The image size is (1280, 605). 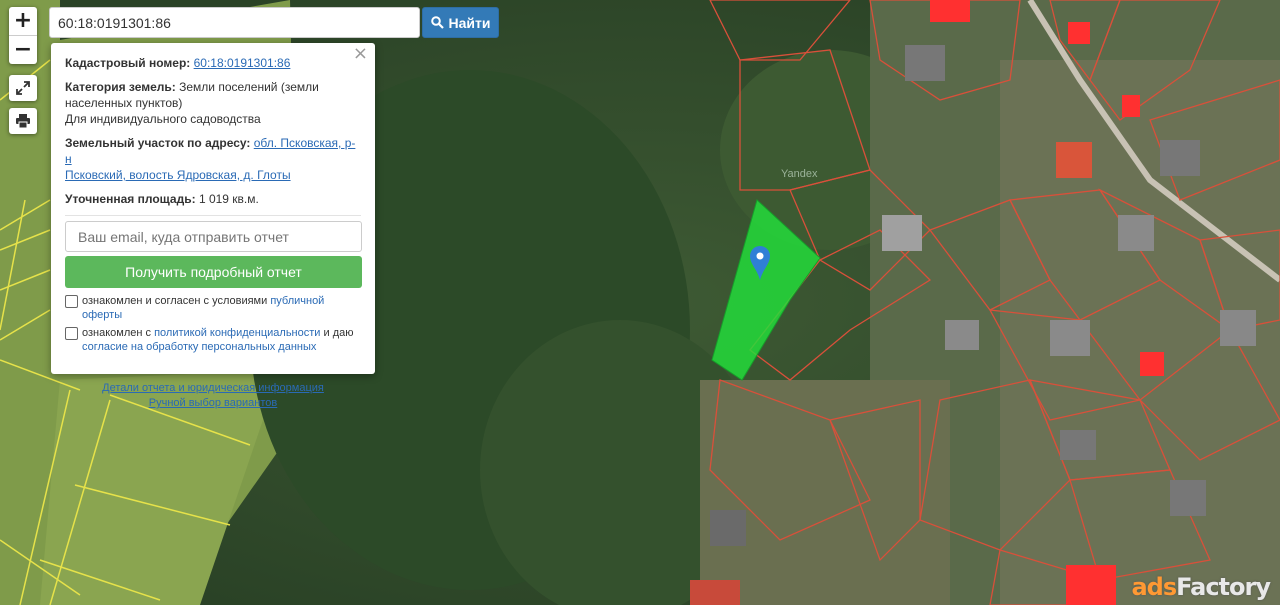 What do you see at coordinates (118, 333) in the screenshot?
I see `privacy-consent-label: ознакомлен с` at bounding box center [118, 333].